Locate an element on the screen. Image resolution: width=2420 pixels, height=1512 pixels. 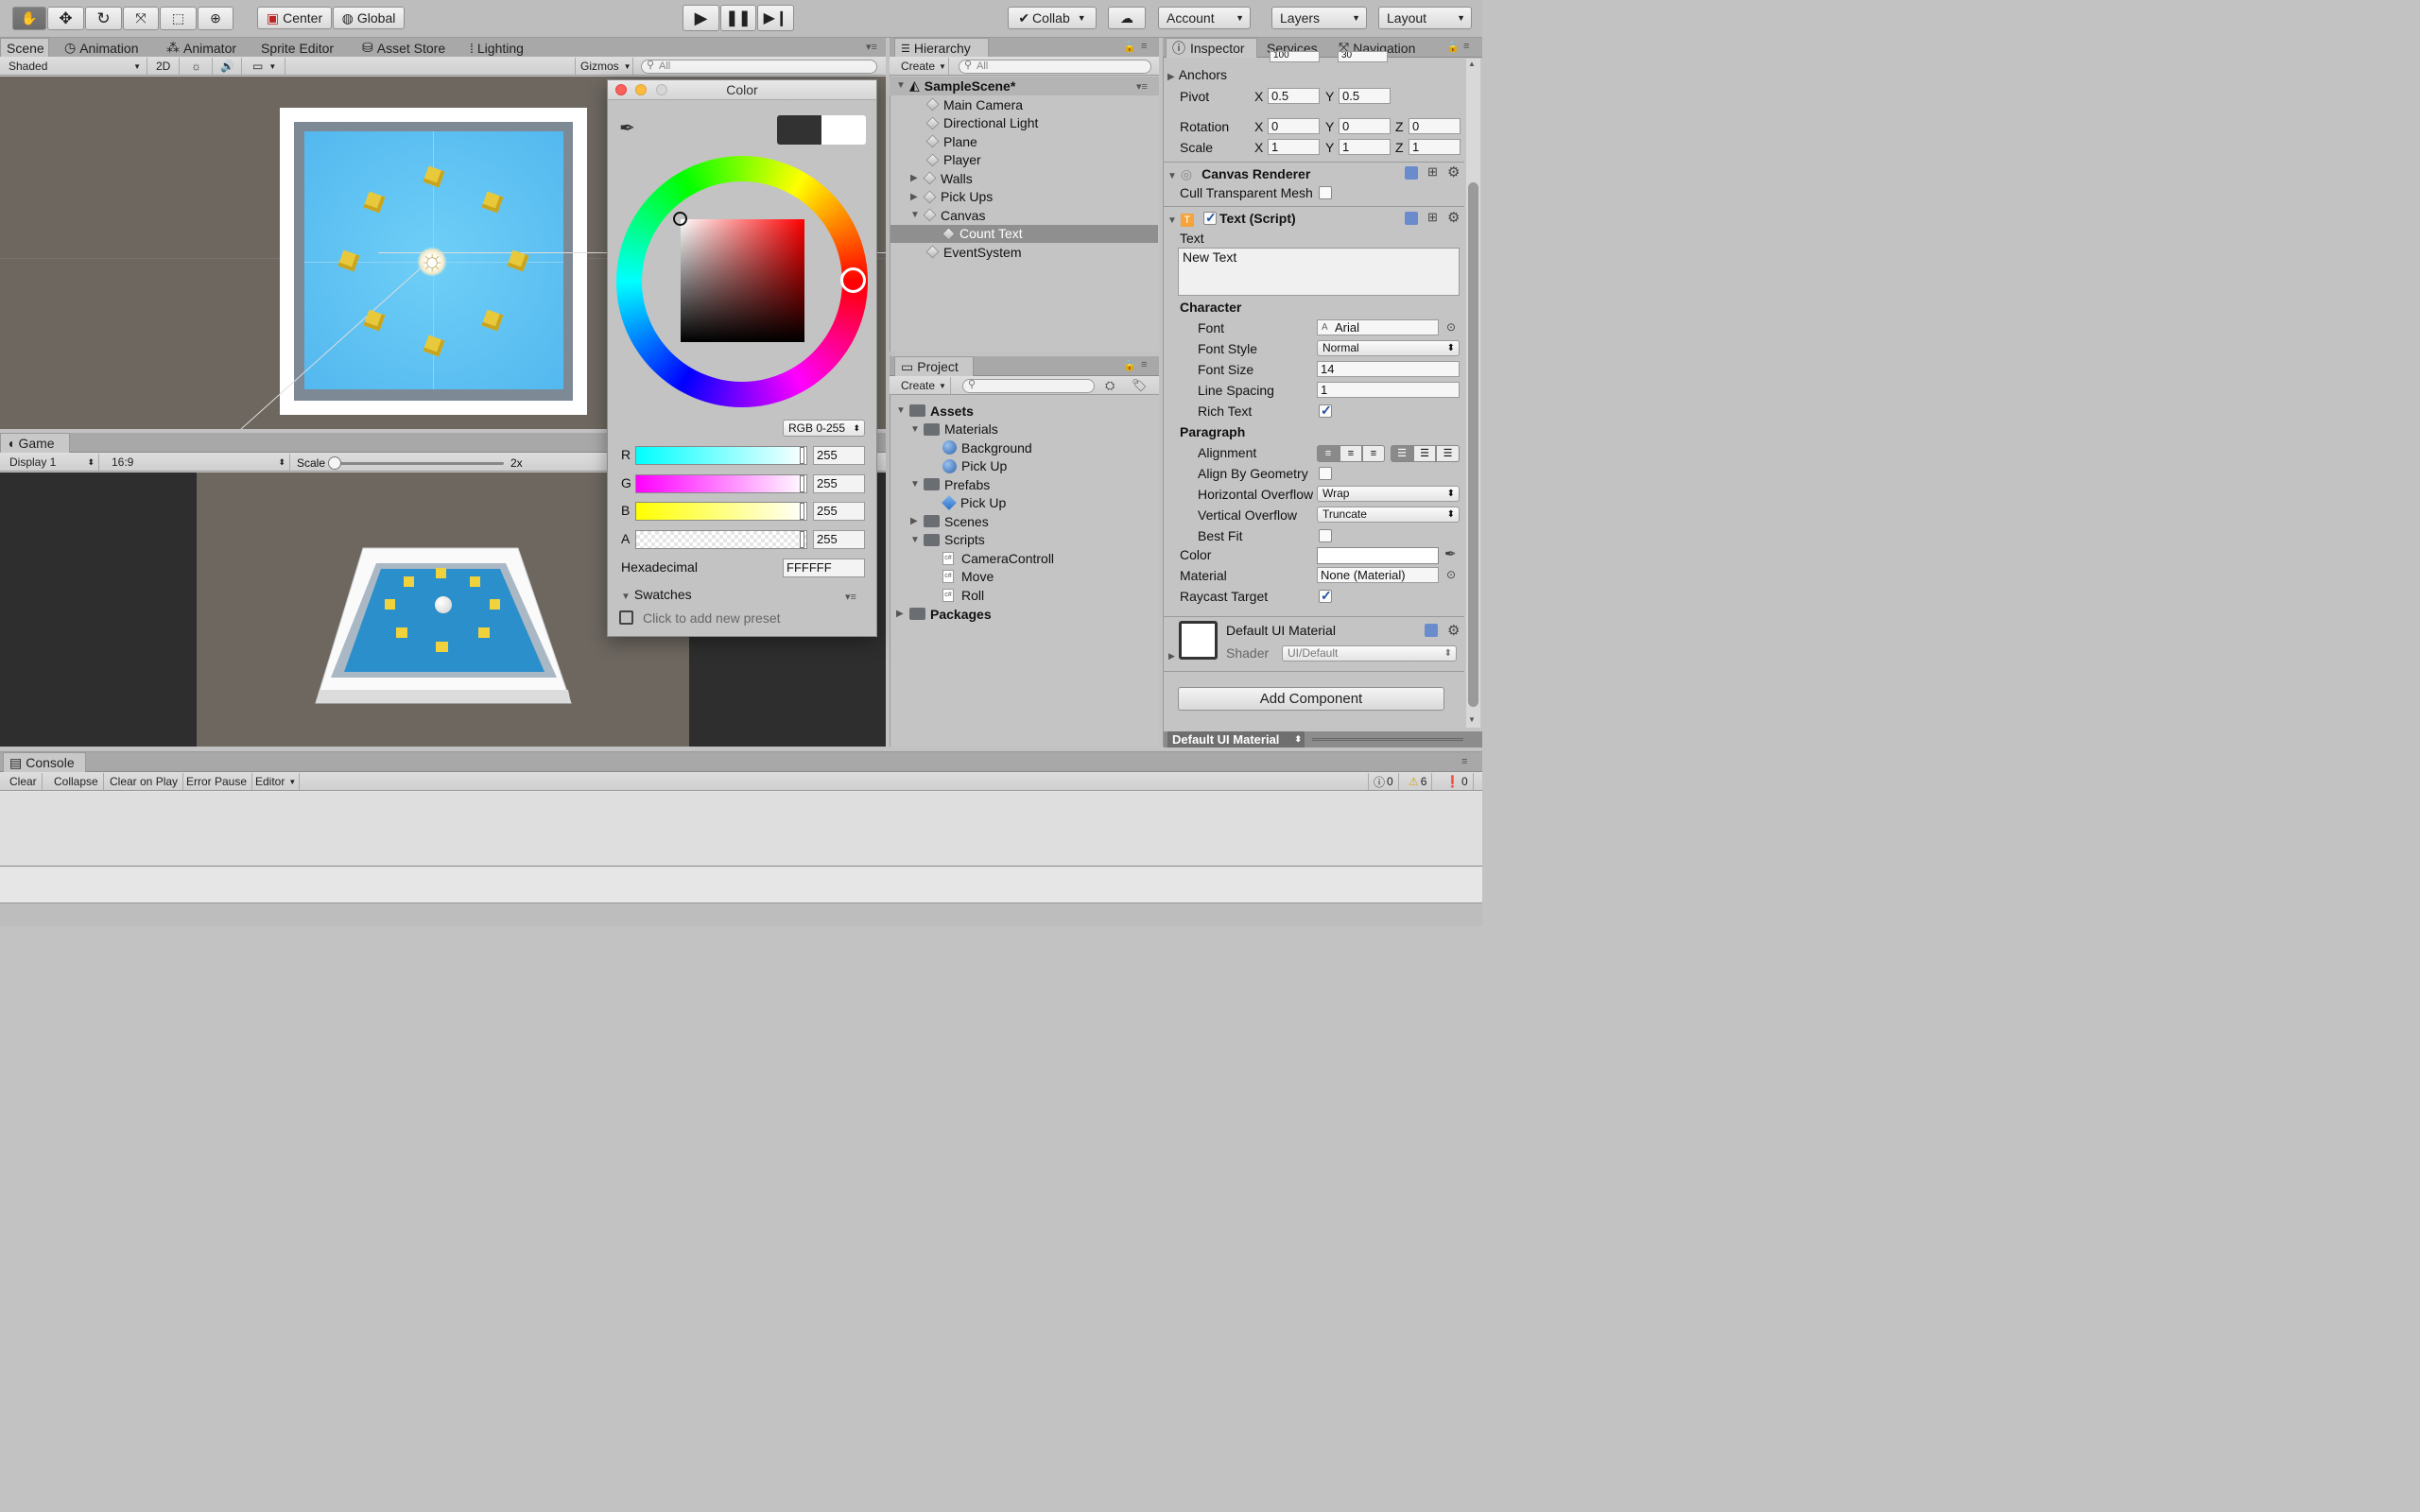
console-clear-button: Clear is located at coordinates (24, 781).